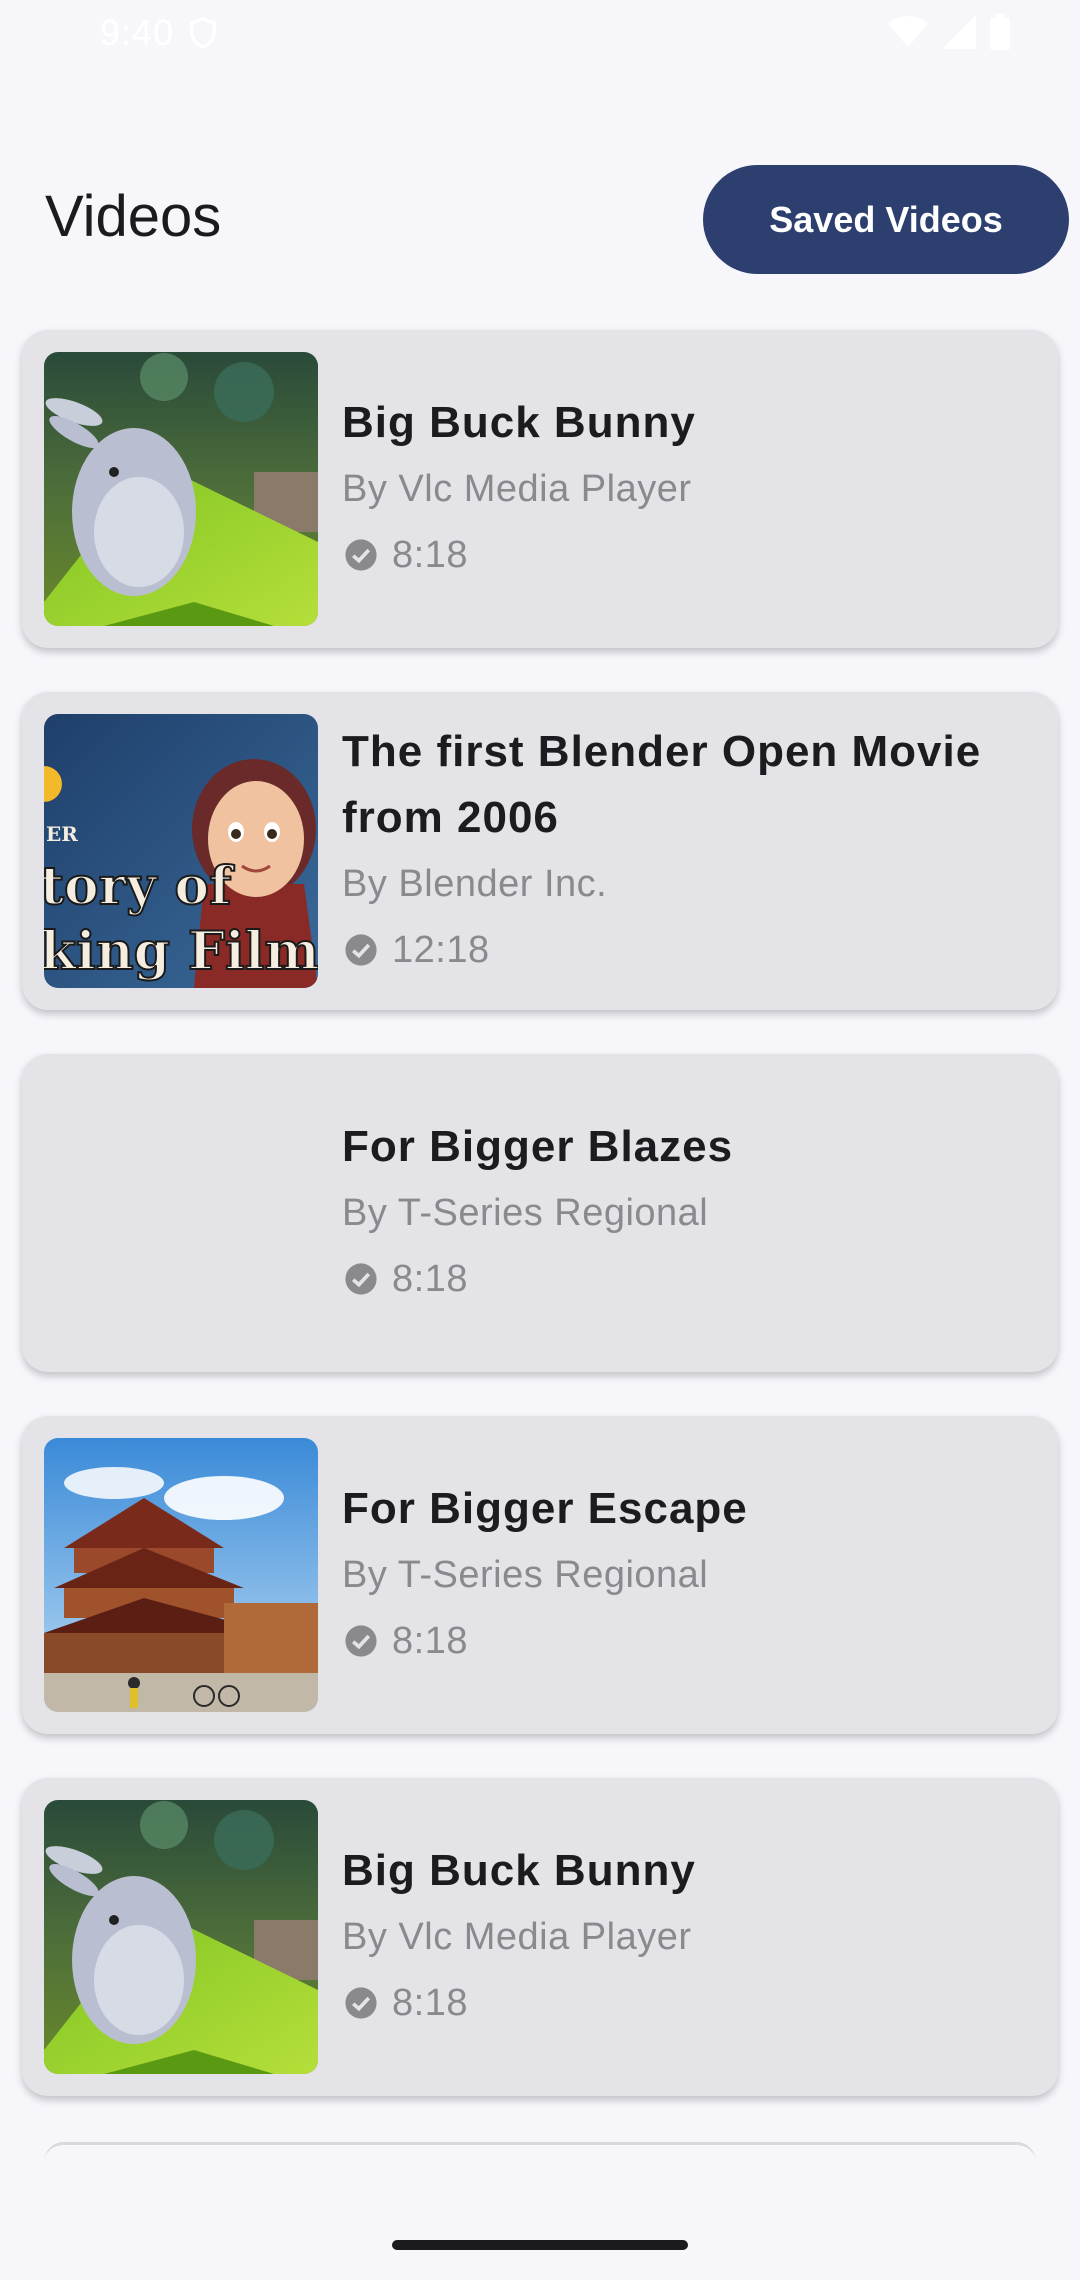 This screenshot has width=1080, height=2280. What do you see at coordinates (181, 851) in the screenshot?
I see `video-thumbnail-animated-girl: tory of king Films ER` at bounding box center [181, 851].